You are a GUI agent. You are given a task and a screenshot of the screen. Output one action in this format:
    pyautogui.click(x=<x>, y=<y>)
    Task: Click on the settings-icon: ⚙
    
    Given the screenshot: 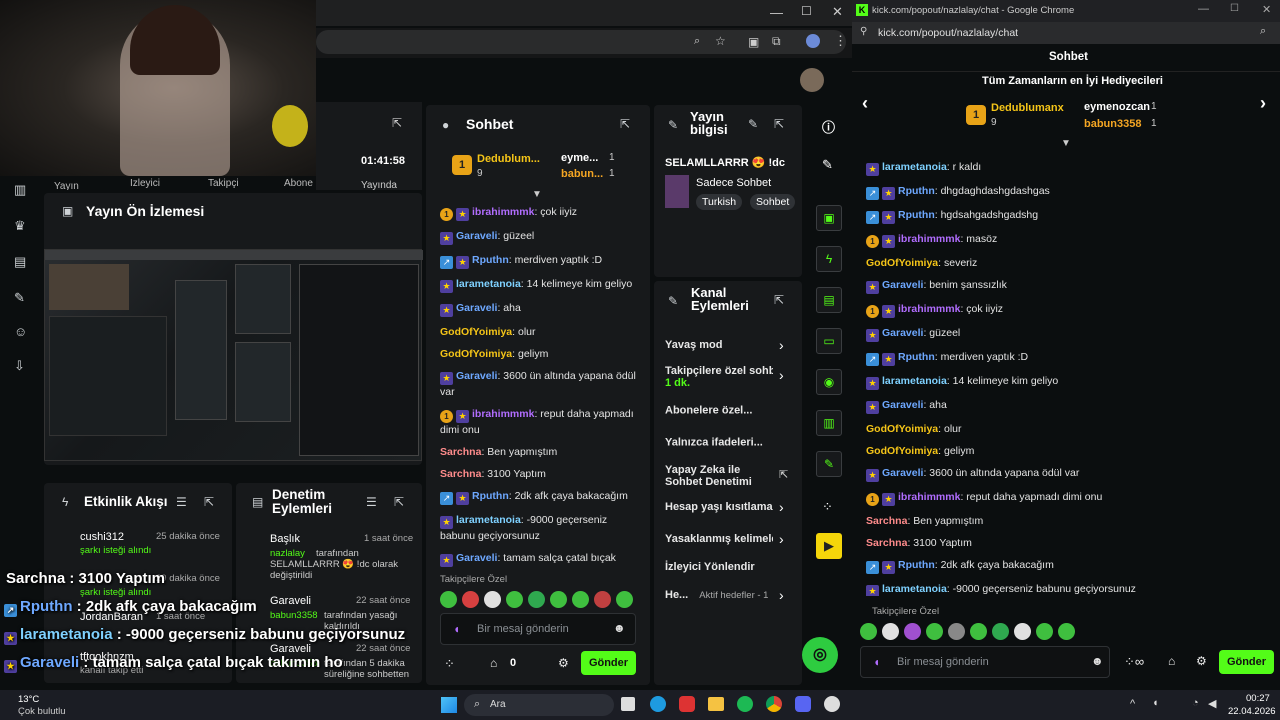 What is the action you would take?
    pyautogui.click(x=1201, y=661)
    